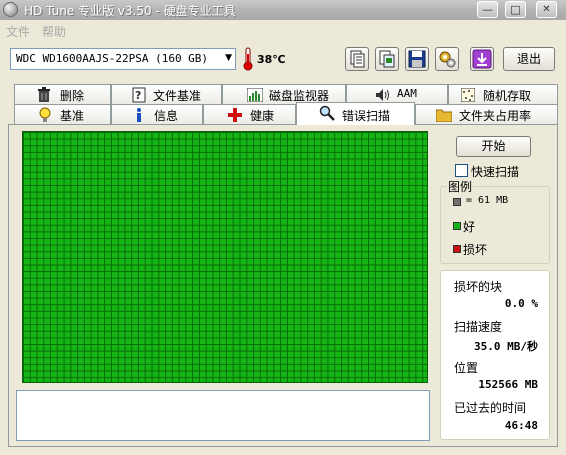 The width and height of the screenshot is (566, 455). What do you see at coordinates (508, 384) in the screenshot?
I see `position-value: 152566 MB` at bounding box center [508, 384].